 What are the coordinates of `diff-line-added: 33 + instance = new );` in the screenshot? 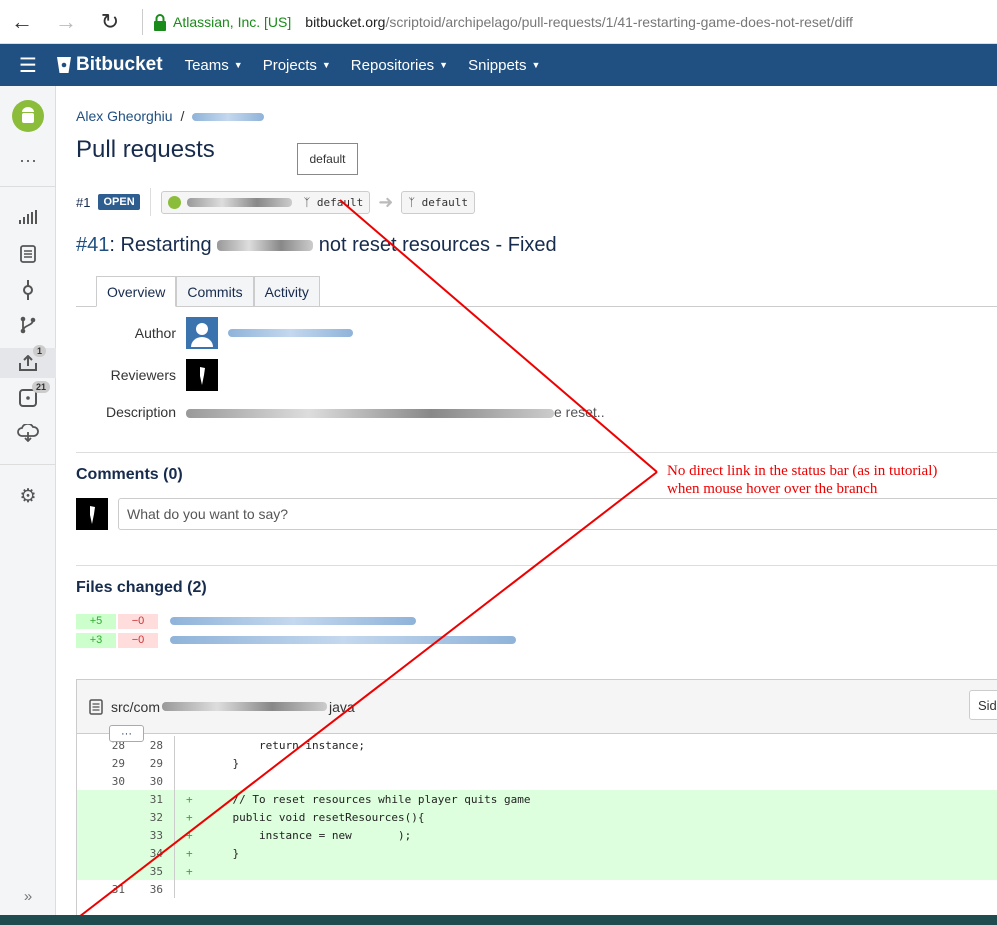 It's located at (537, 835).